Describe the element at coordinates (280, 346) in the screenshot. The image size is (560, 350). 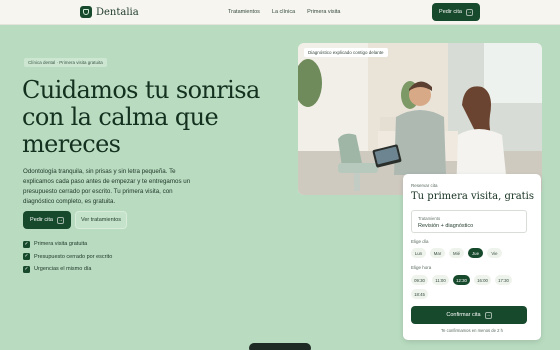
I see `floating-bar` at that location.